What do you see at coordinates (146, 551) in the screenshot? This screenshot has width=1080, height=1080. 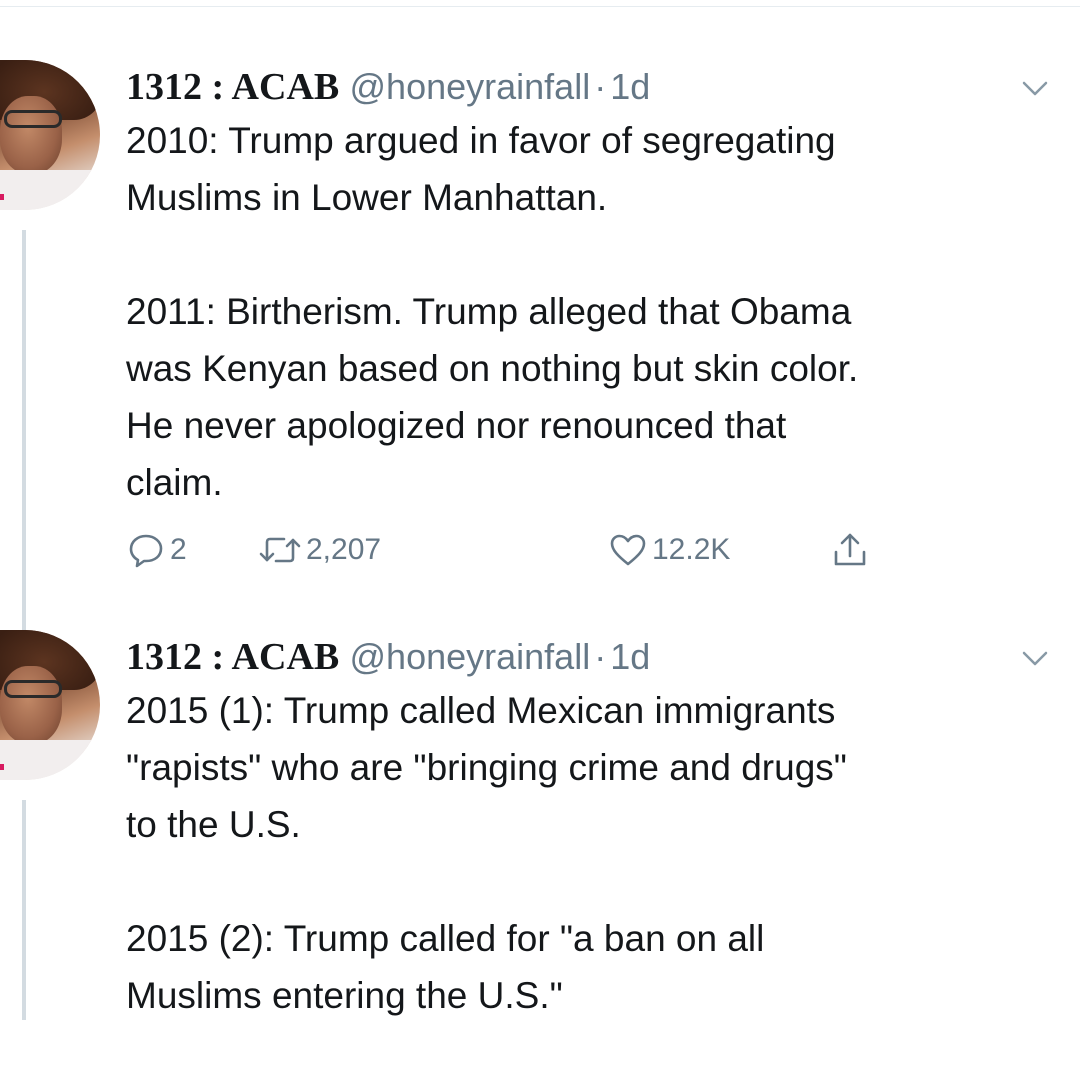 I see `reply-icon` at bounding box center [146, 551].